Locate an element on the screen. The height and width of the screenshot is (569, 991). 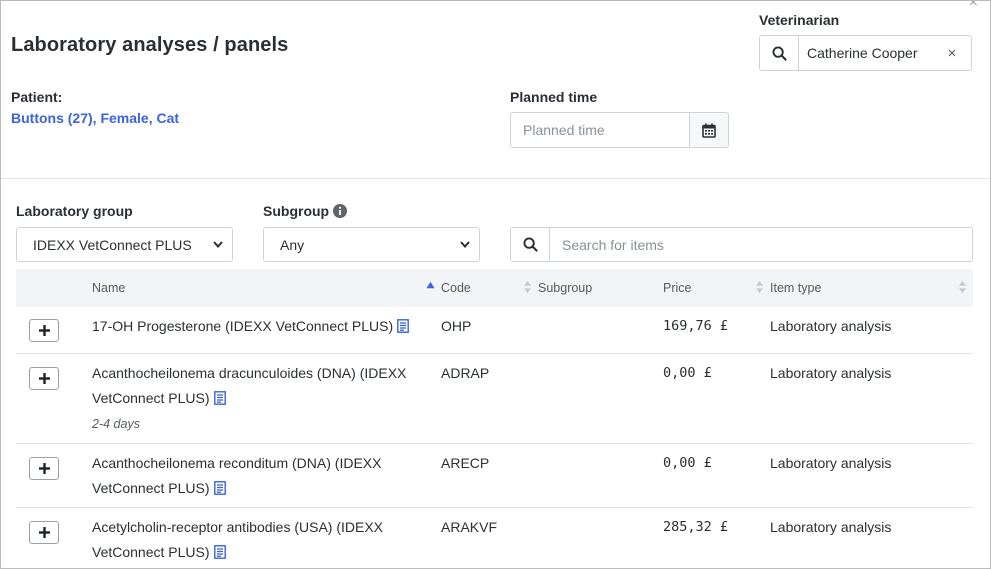
calendar-icon is located at coordinates (708, 130).